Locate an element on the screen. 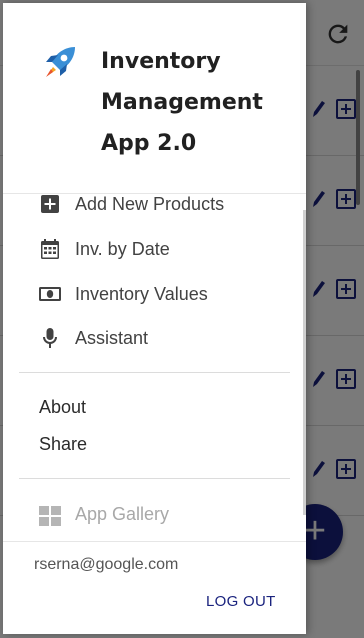 The width and height of the screenshot is (364, 638). rocket-icon is located at coordinates (60, 62).